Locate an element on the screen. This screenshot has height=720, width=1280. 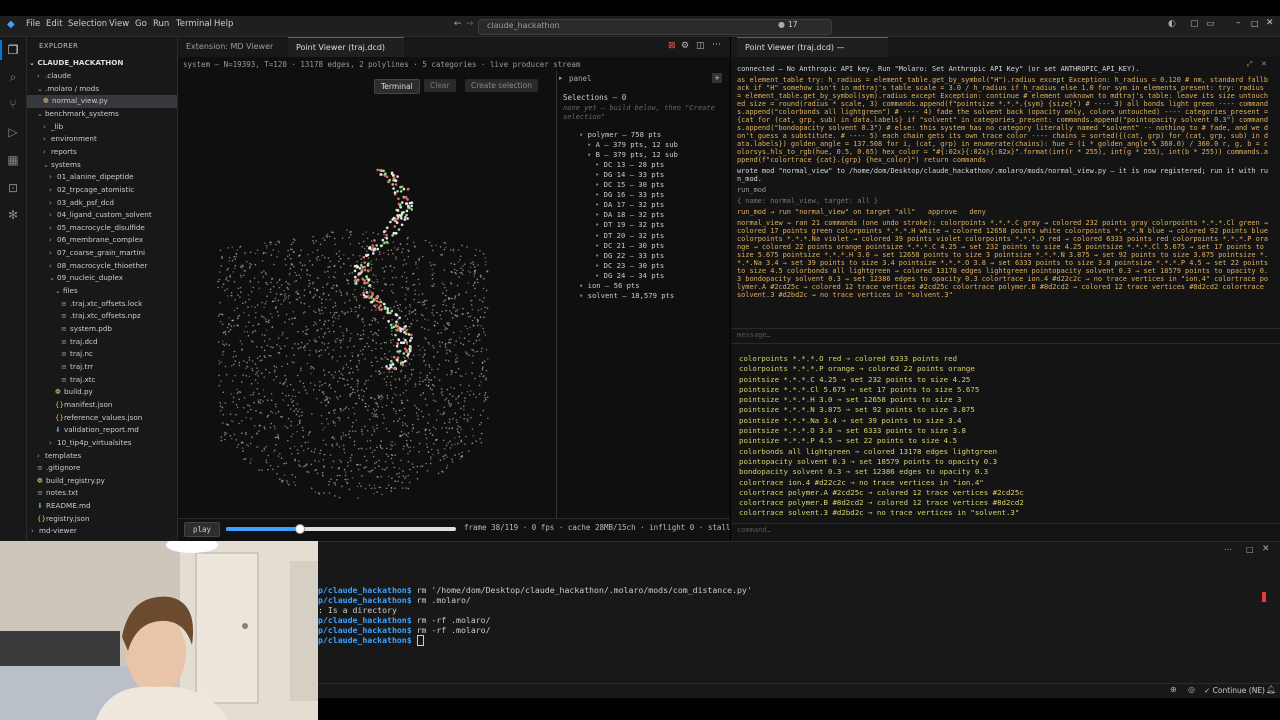
tree-item: ≡ traj.trr is located at coordinates (102, 367).